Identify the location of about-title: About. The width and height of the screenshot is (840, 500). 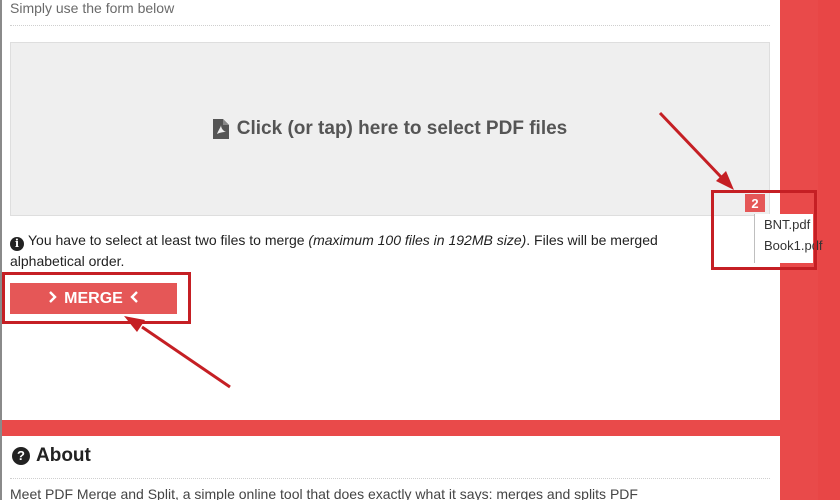
(63, 455).